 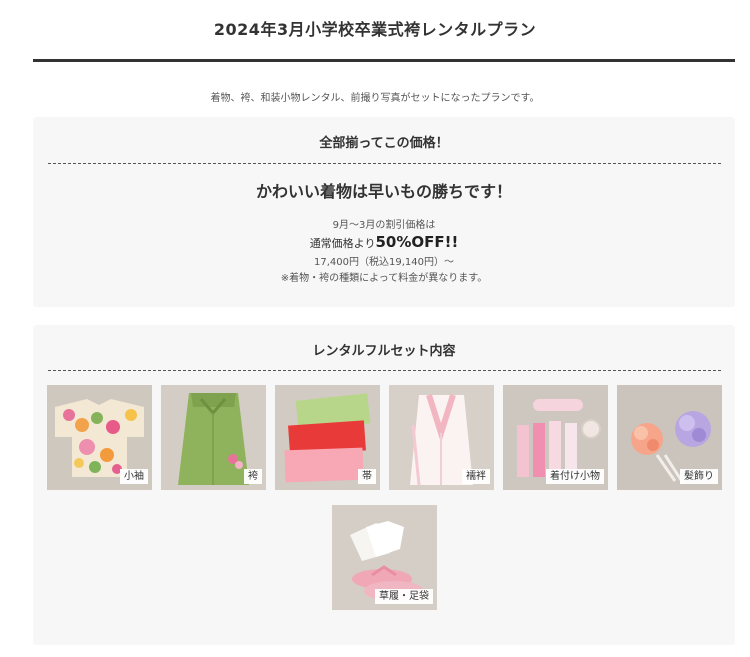 I want to click on discount-period: 9月～3月の割引価格は, so click(x=384, y=225).